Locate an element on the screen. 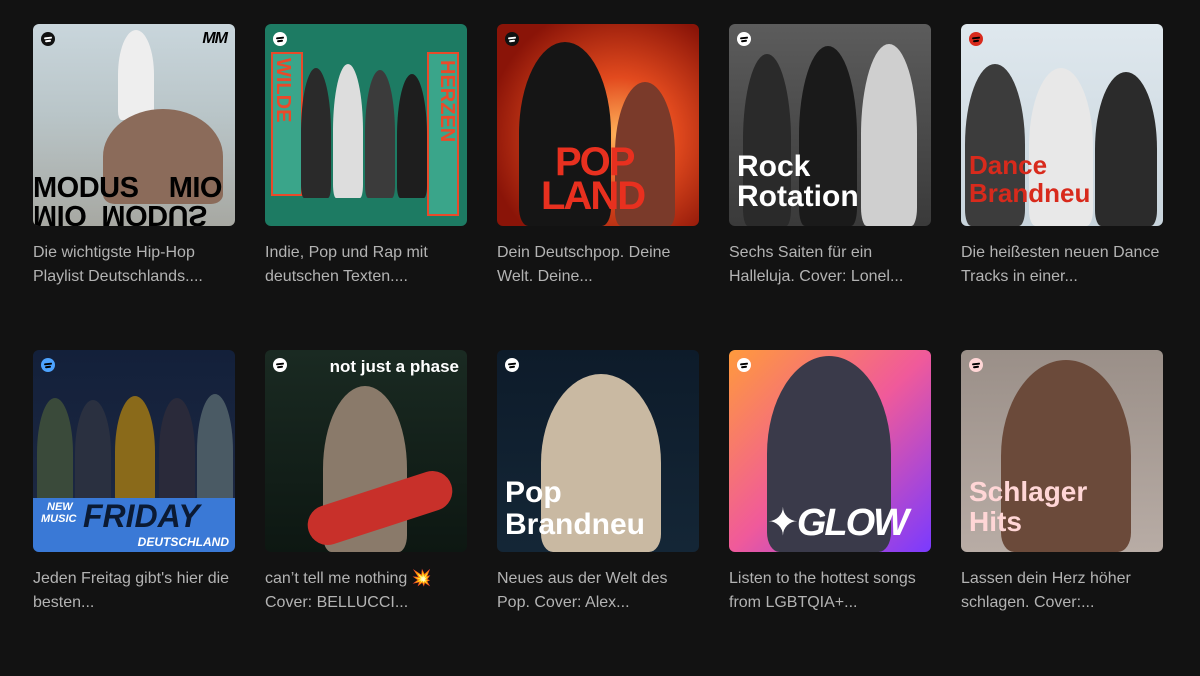 This screenshot has height=676, width=1200. cover-title-mirrored: MODUS is located at coordinates (154, 212).